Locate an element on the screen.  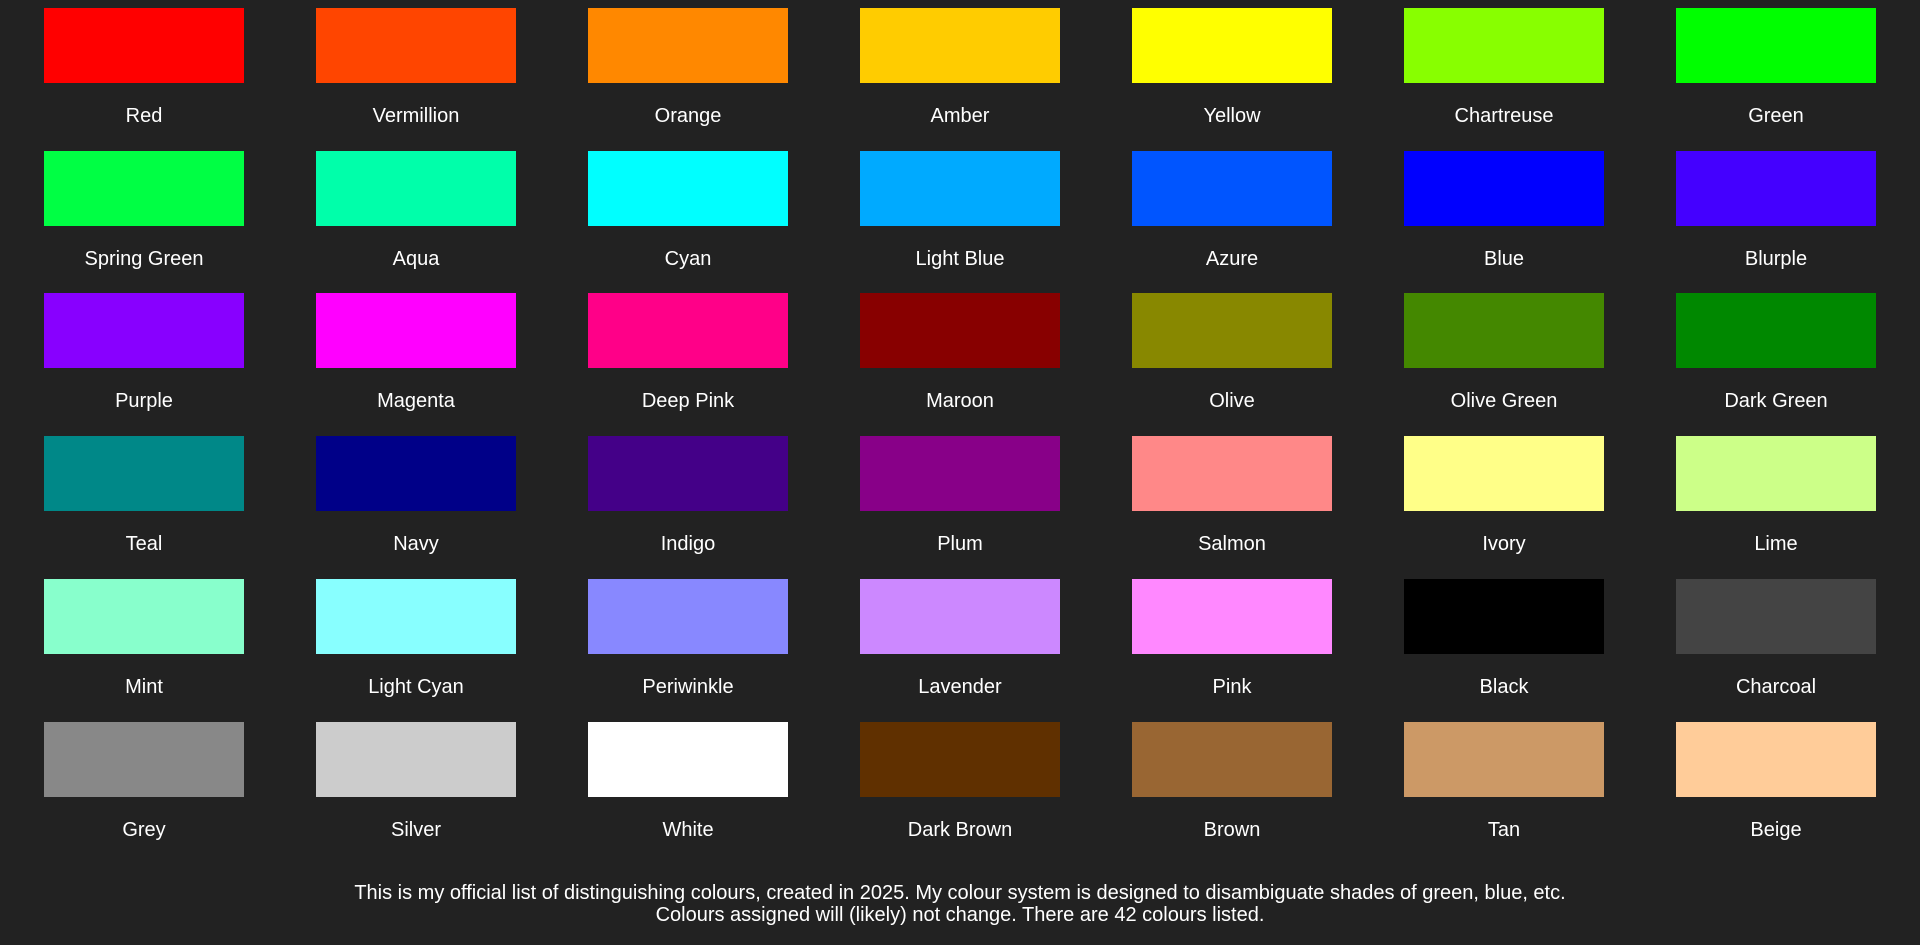
colour-name-label: Navy is located at coordinates (416, 544).